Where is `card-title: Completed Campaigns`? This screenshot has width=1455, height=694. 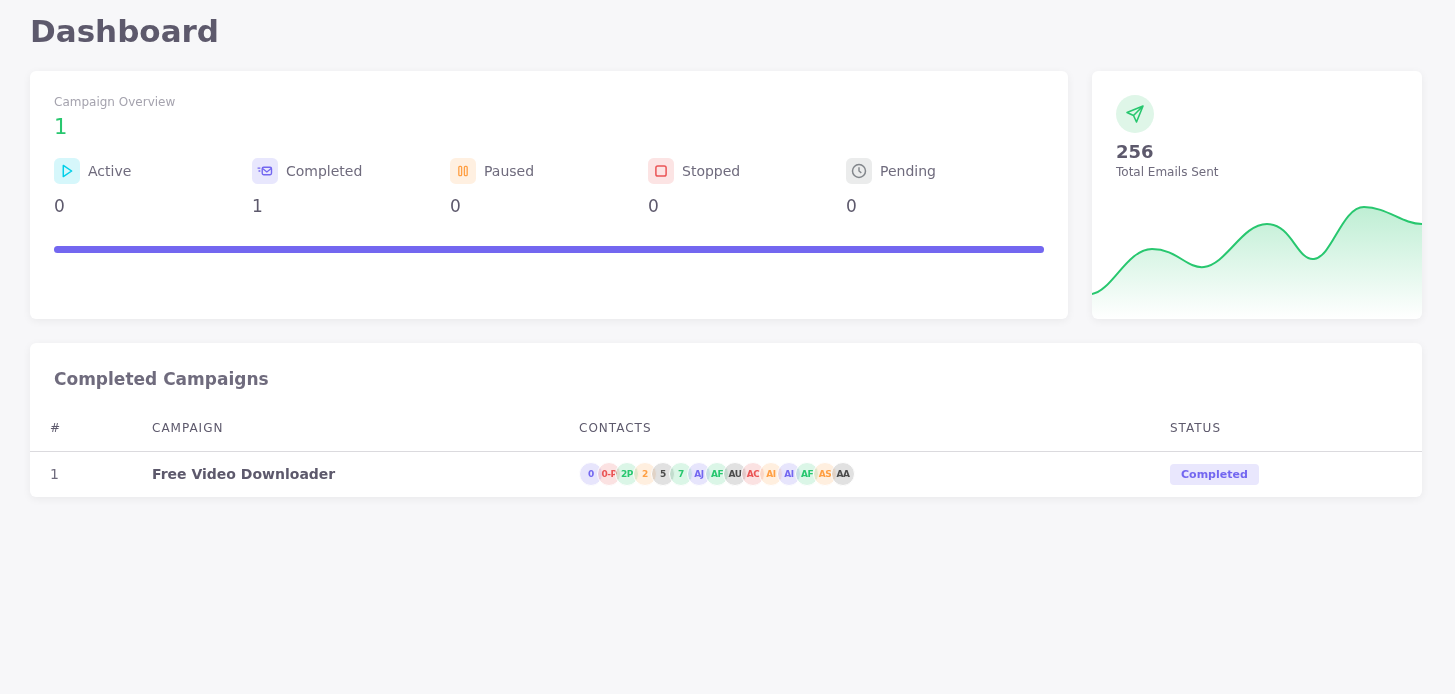
card-title: Completed Campaigns is located at coordinates (161, 378).